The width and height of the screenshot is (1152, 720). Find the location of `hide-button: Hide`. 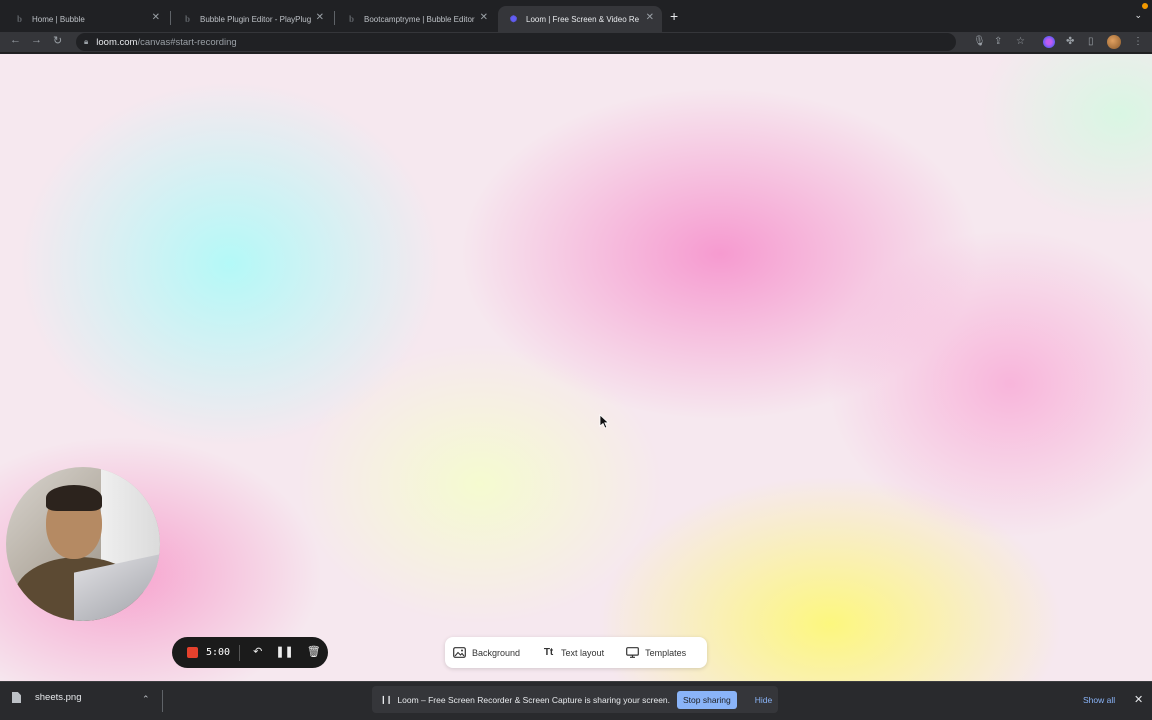

hide-button: Hide is located at coordinates (763, 700).